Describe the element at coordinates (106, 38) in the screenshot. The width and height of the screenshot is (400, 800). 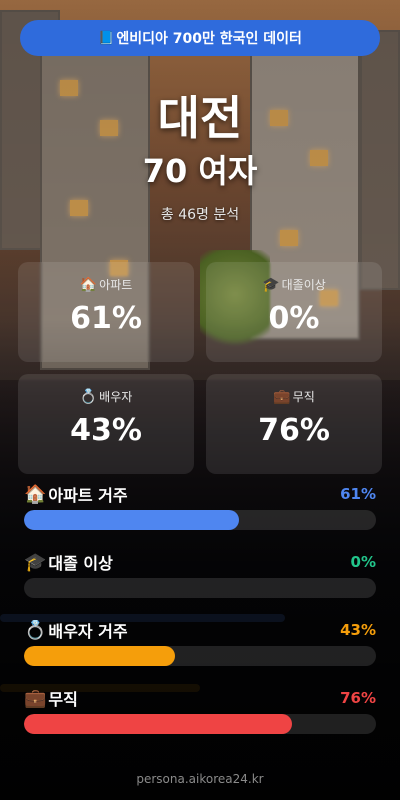
I see `book-icon: 📘` at that location.